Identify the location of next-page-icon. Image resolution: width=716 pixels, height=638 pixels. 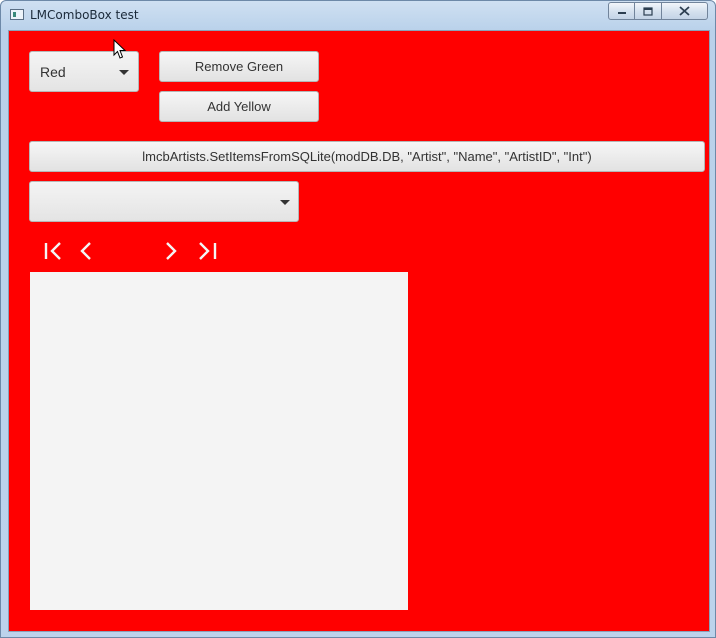
(171, 251).